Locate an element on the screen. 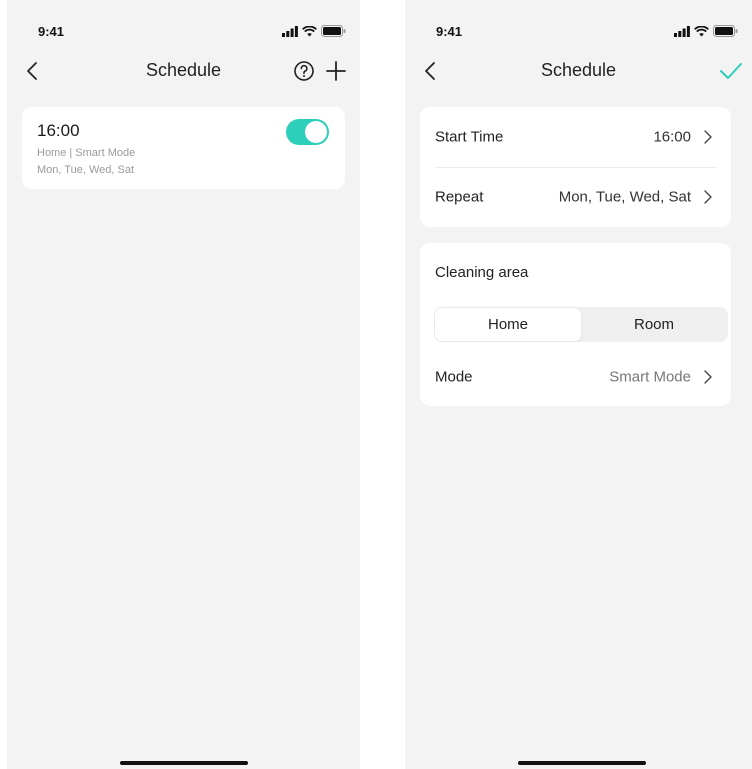 This screenshot has width=752, height=769. schedule-enable-toggle is located at coordinates (307, 132).